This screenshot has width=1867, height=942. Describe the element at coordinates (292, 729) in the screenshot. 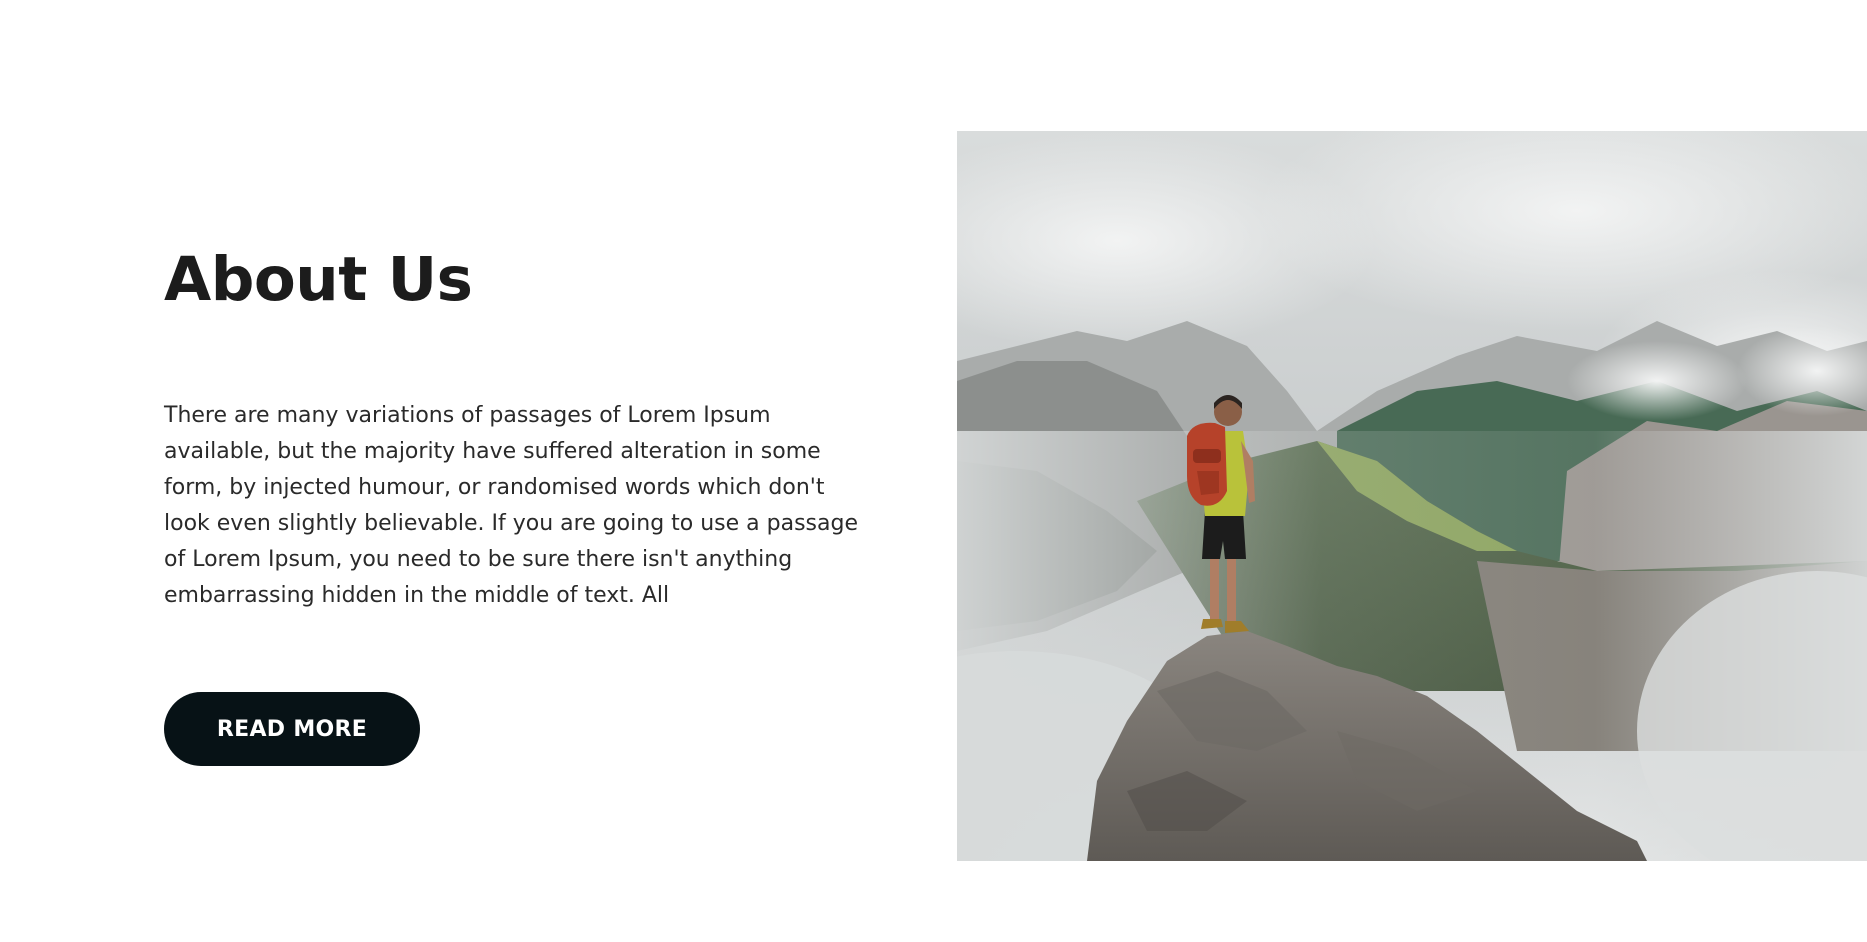

I see `read-more-button: READ MORE` at that location.